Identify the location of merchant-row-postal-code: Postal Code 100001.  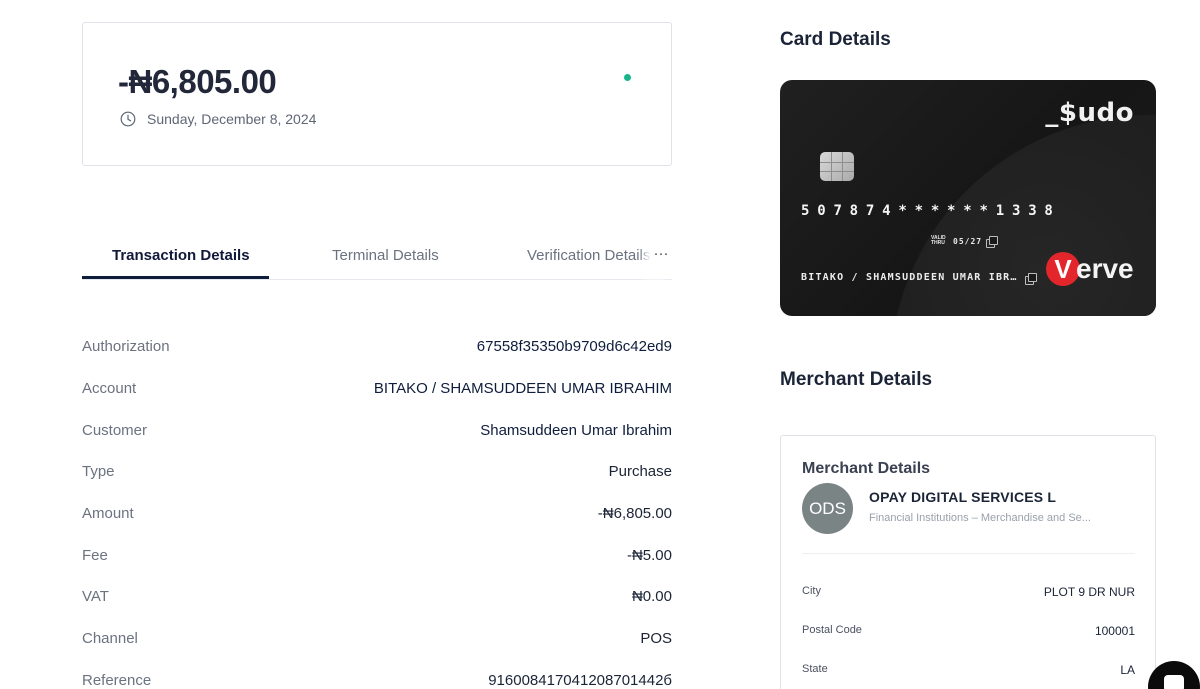
(968, 631).